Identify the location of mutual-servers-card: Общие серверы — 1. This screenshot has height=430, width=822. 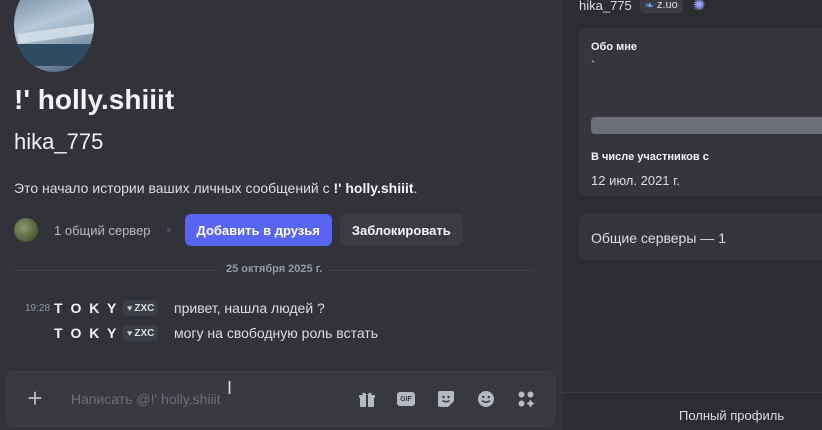
(700, 237).